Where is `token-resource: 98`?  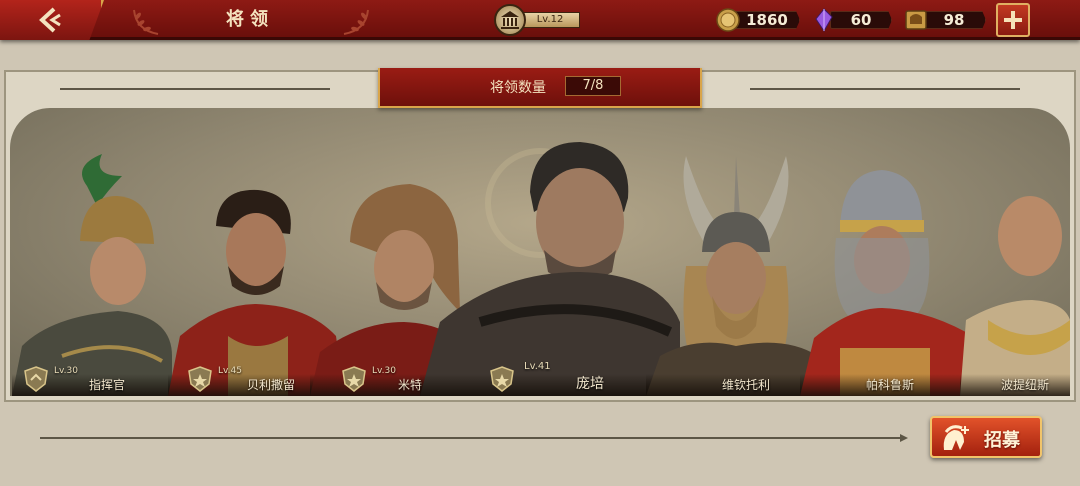 token-resource: 98 is located at coordinates (946, 20).